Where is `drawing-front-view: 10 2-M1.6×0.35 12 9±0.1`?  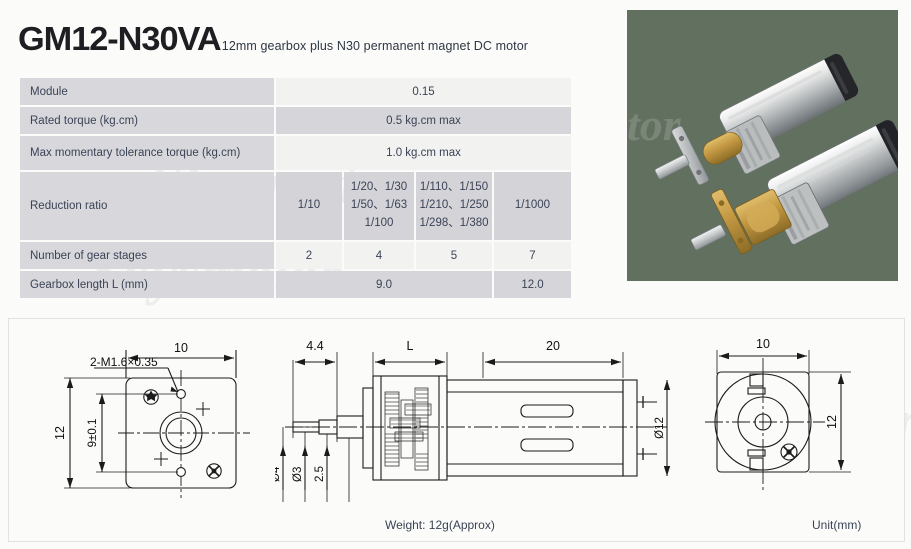 drawing-front-view: 10 2-M1.6×0.35 12 9±0.1 is located at coordinates (138, 417).